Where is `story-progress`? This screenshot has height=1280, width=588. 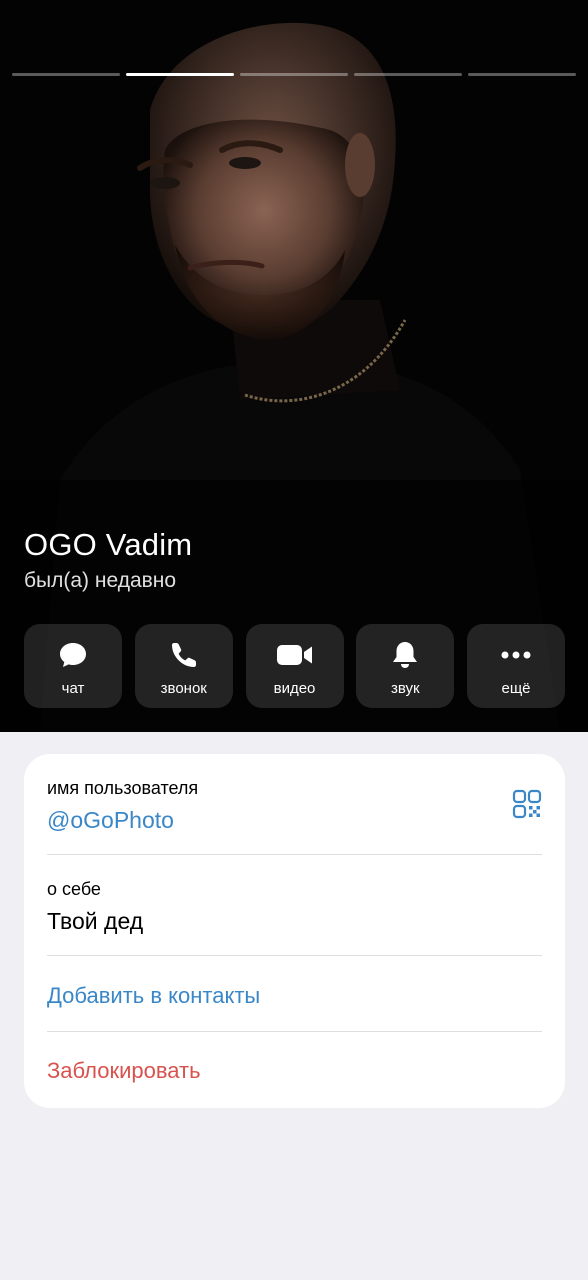 story-progress is located at coordinates (294, 75).